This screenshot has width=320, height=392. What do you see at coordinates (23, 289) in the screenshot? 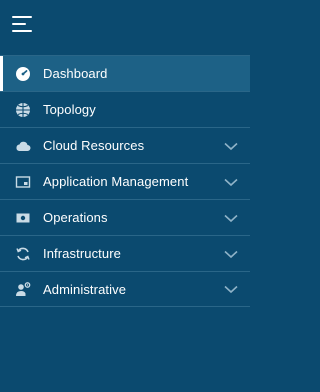
I see `admin-user-gear-icon` at bounding box center [23, 289].